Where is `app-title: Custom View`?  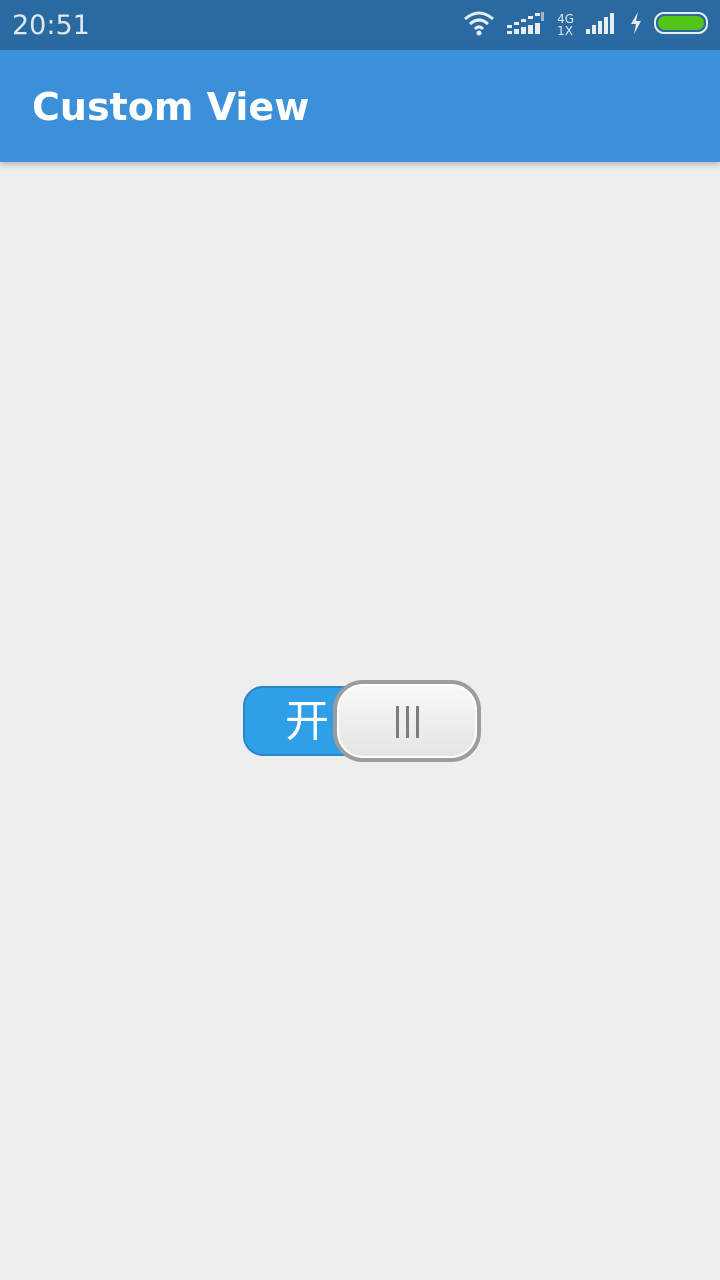
app-title: Custom View is located at coordinates (171, 107).